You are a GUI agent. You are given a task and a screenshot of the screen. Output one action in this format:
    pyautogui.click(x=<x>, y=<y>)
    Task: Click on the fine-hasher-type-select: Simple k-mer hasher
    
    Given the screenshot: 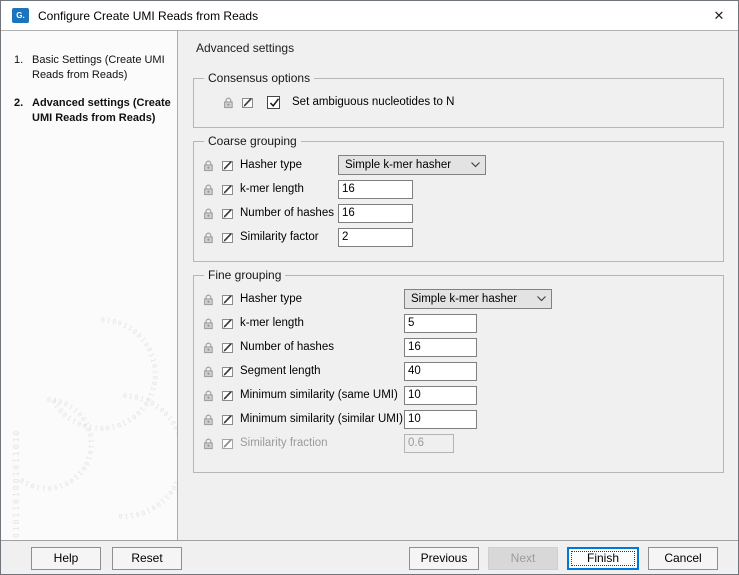 What is the action you would take?
    pyautogui.click(x=478, y=299)
    